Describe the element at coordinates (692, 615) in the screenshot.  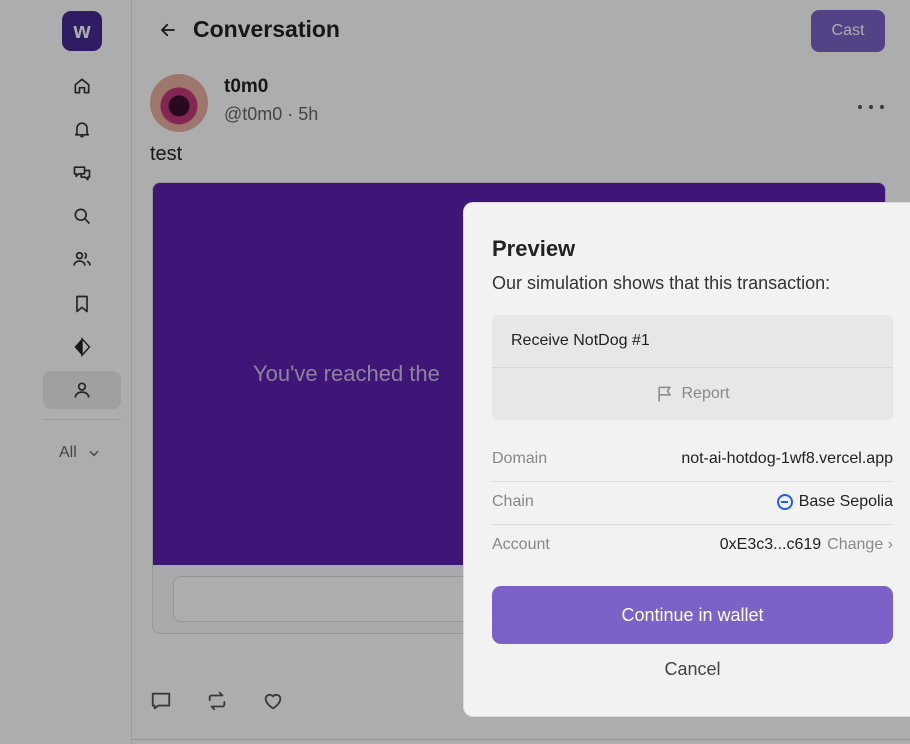
I see `continue-in-wallet-button: Continue in wallet` at that location.